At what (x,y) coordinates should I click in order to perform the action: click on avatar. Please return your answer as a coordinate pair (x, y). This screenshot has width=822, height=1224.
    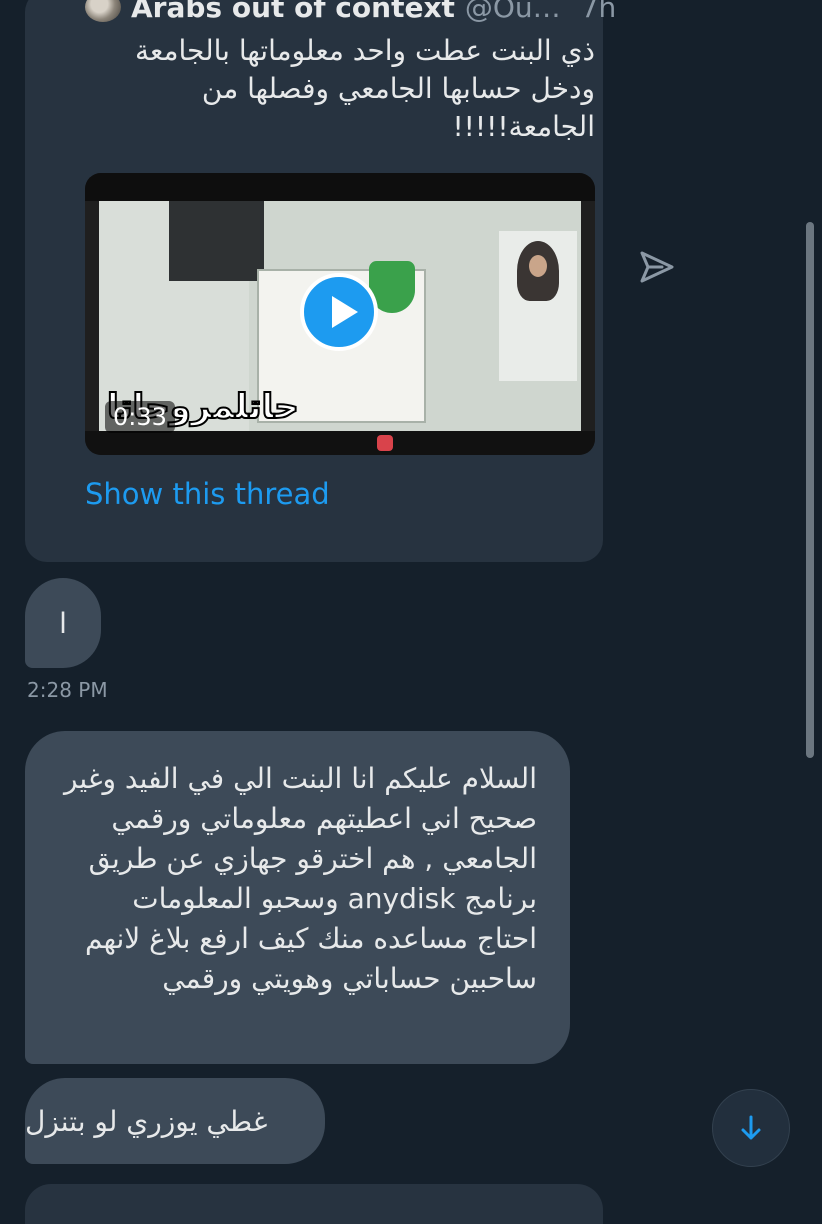
    Looking at the image, I should click on (103, 11).